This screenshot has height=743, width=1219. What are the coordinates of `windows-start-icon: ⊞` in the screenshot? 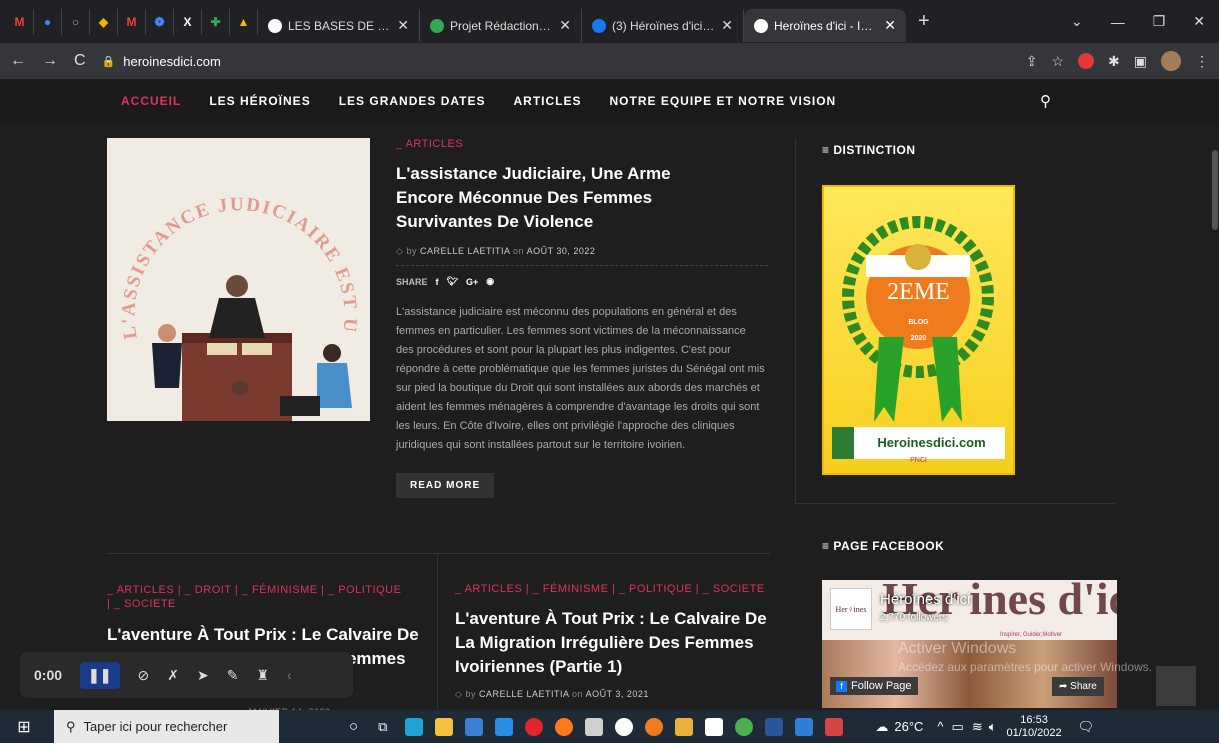 It's located at (24, 727).